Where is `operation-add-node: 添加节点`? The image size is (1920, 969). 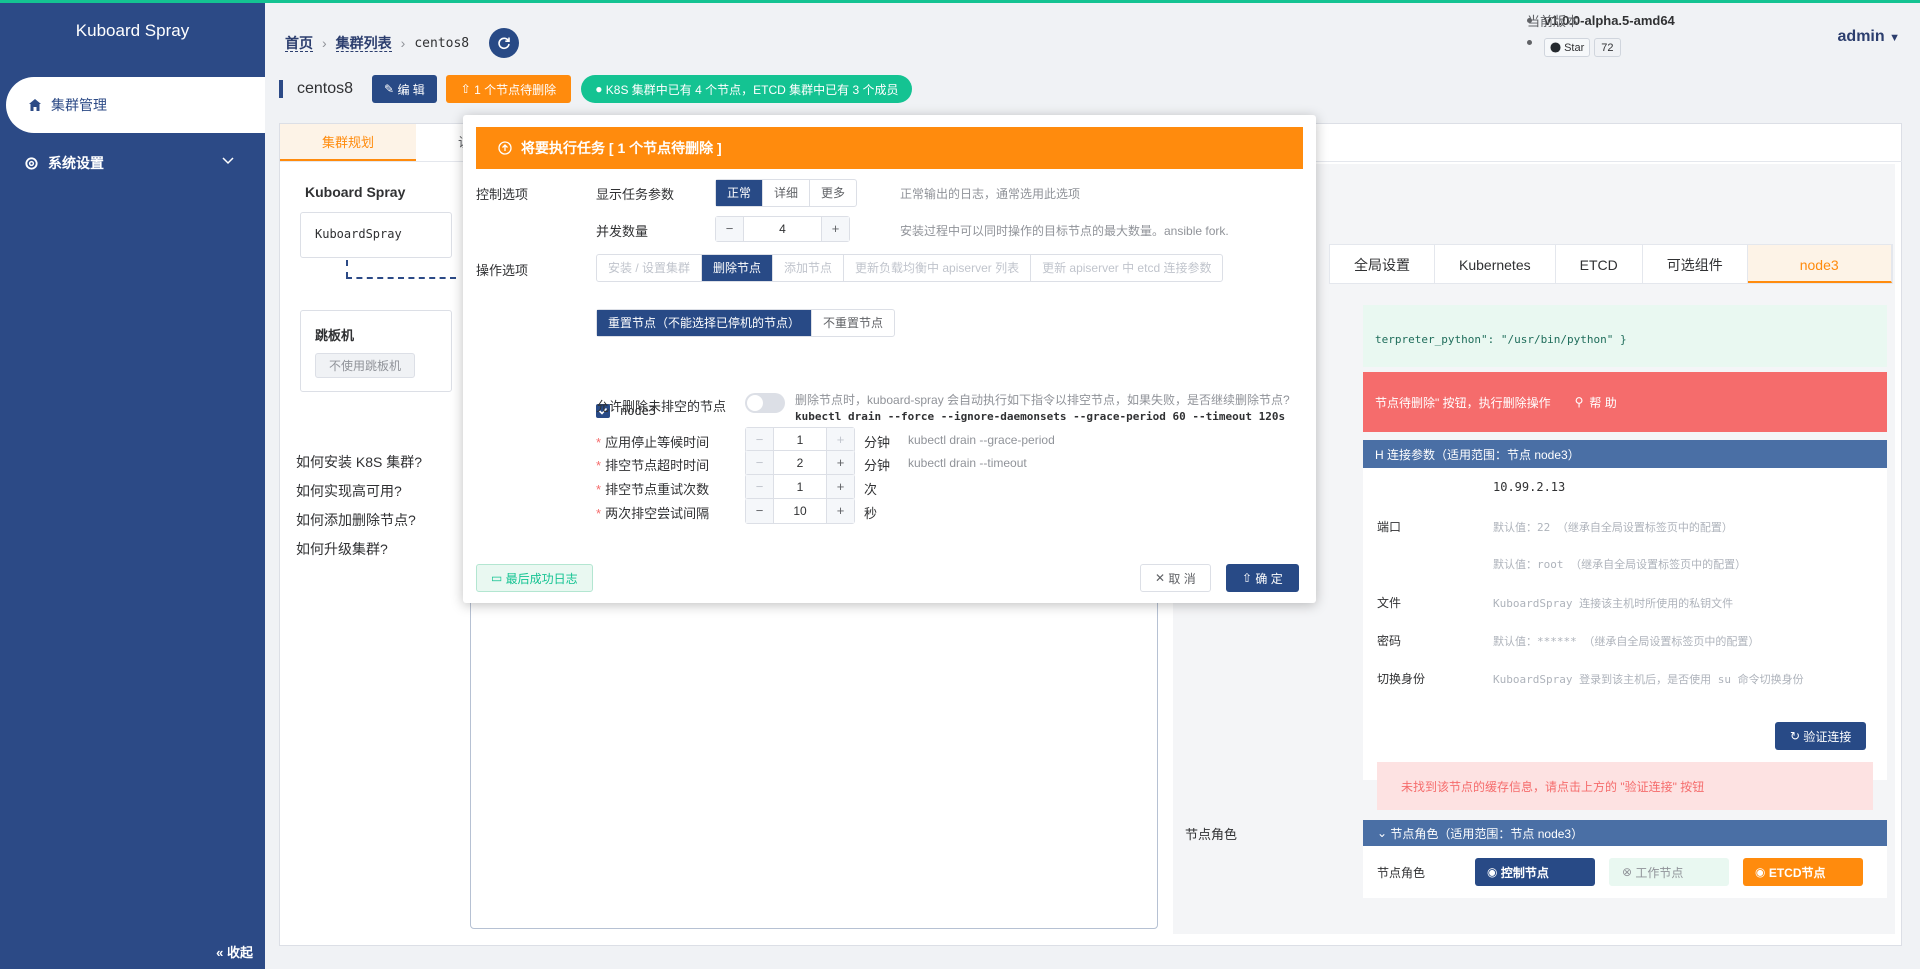
operation-add-node: 添加节点 is located at coordinates (809, 268).